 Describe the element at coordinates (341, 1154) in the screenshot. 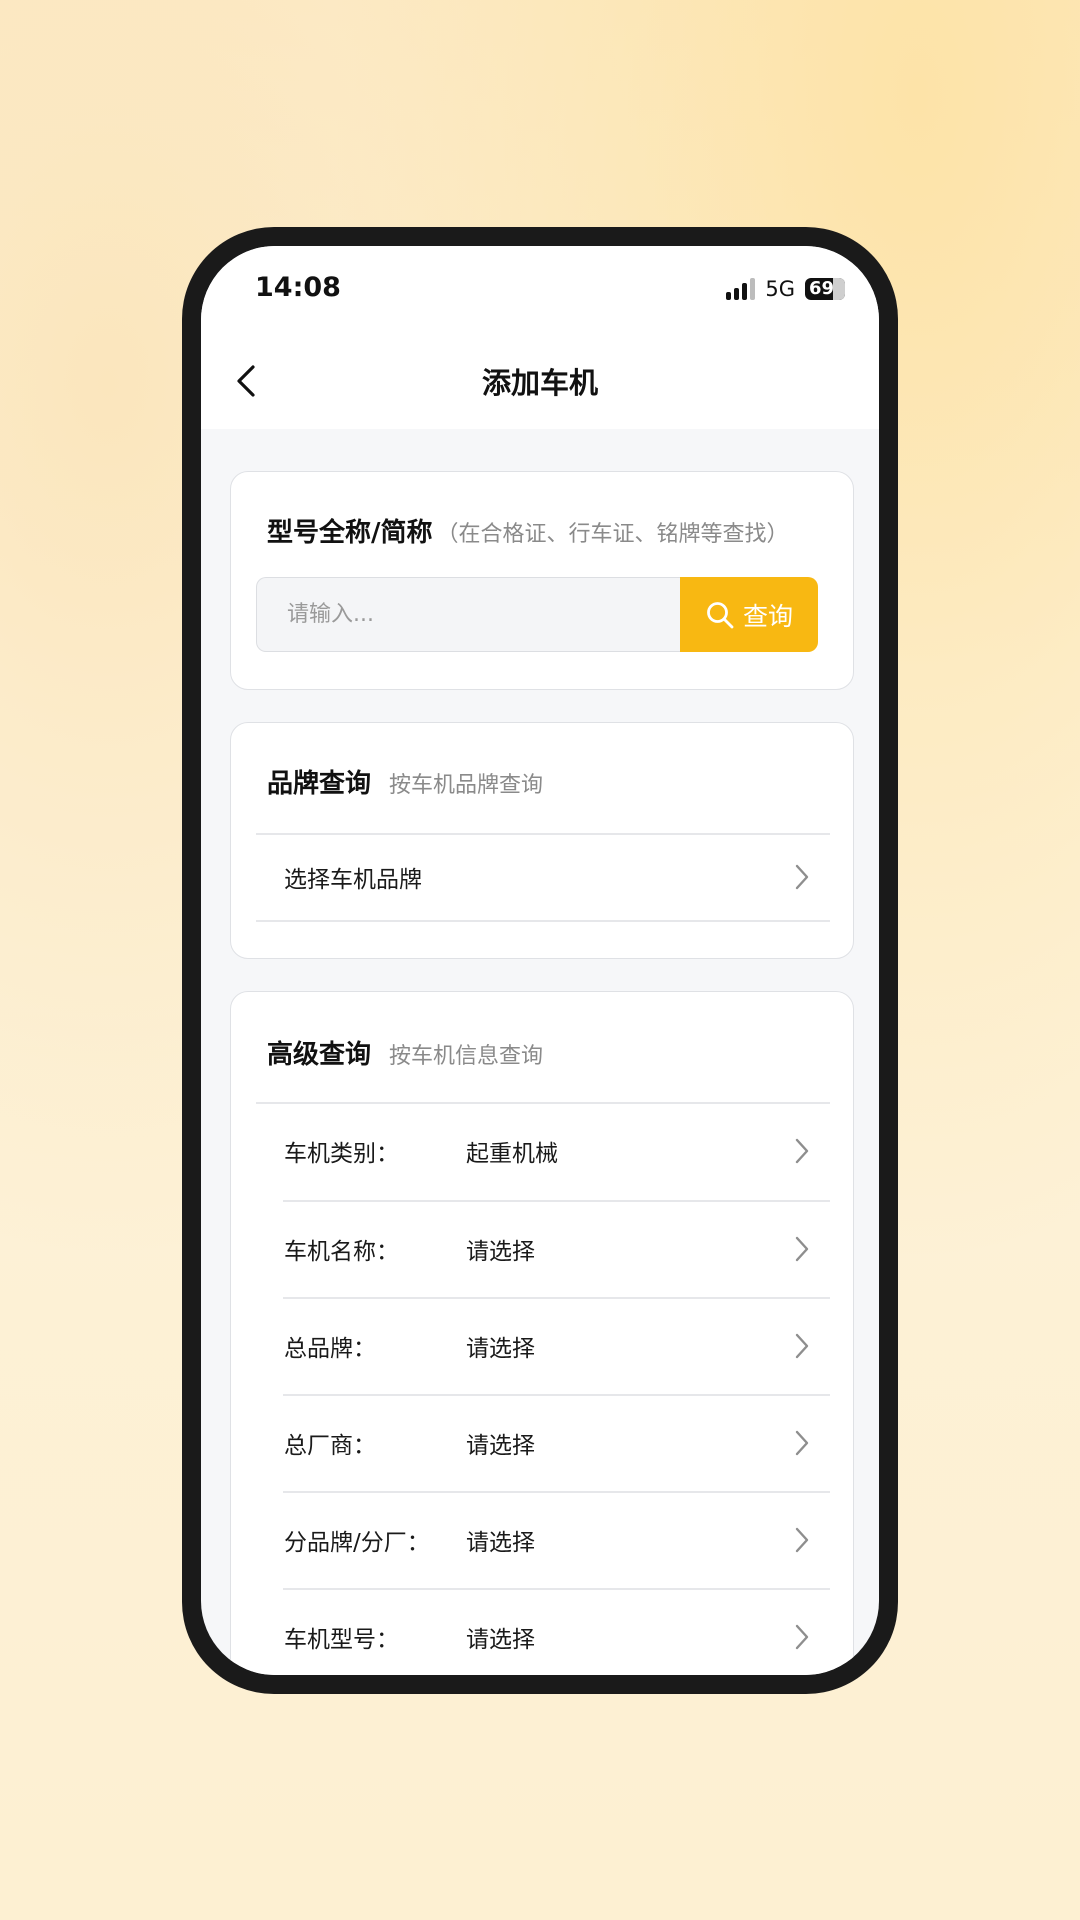

I see `field-label: 车机类别：` at that location.